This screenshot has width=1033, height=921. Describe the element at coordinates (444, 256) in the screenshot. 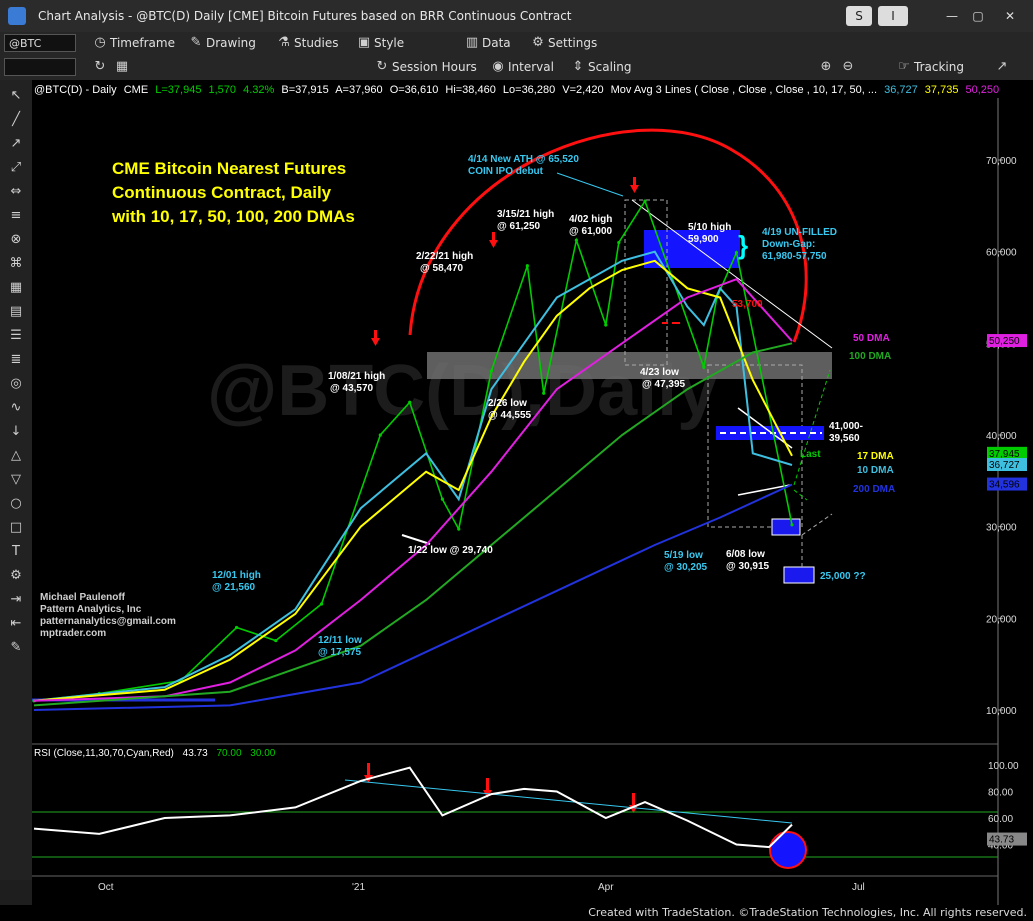

I see `svg-text: 2/22/21 high` at that location.